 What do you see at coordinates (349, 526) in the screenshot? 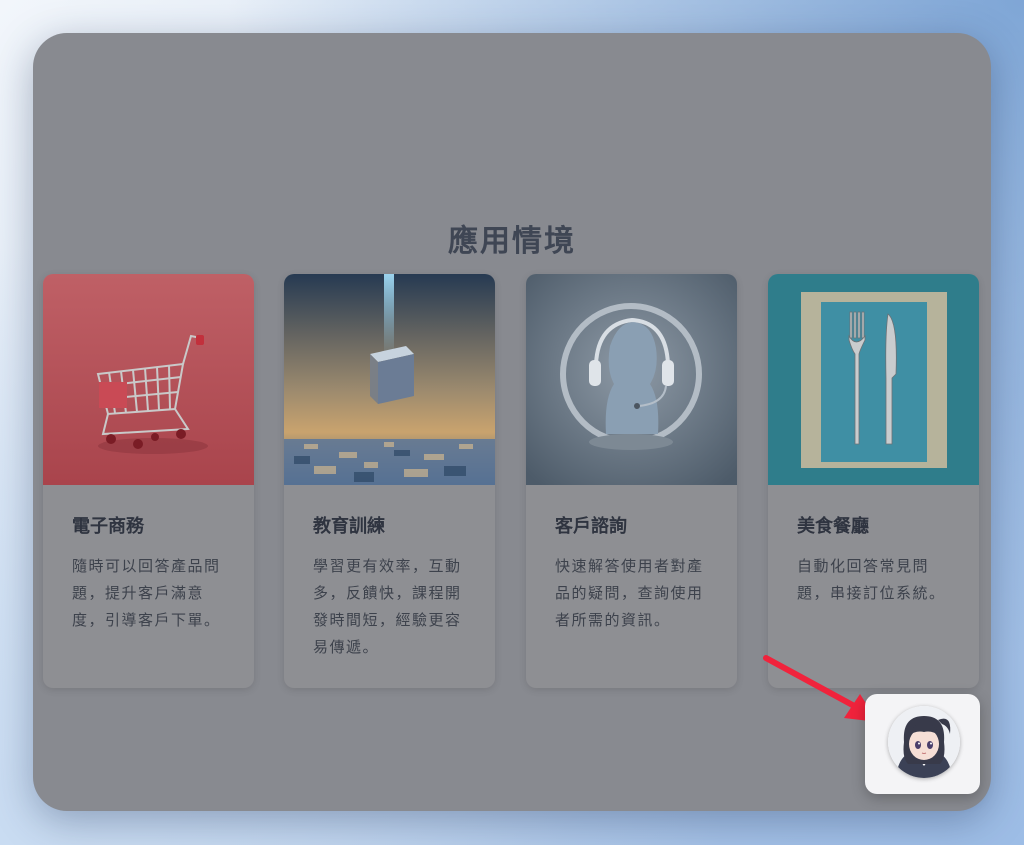
I see `card-title: 教育訓練` at bounding box center [349, 526].